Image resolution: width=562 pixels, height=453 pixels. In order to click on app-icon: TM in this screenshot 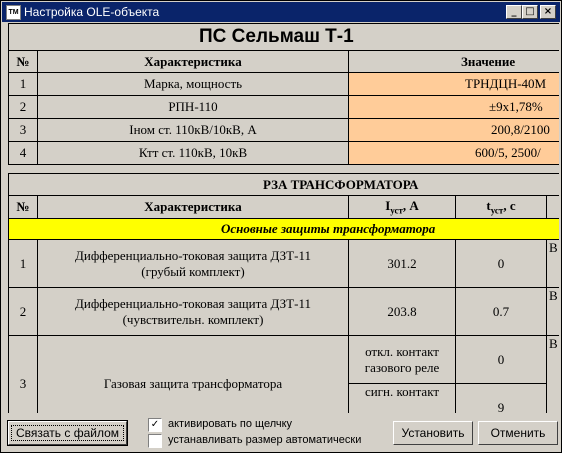, I will do `click(13, 12)`.